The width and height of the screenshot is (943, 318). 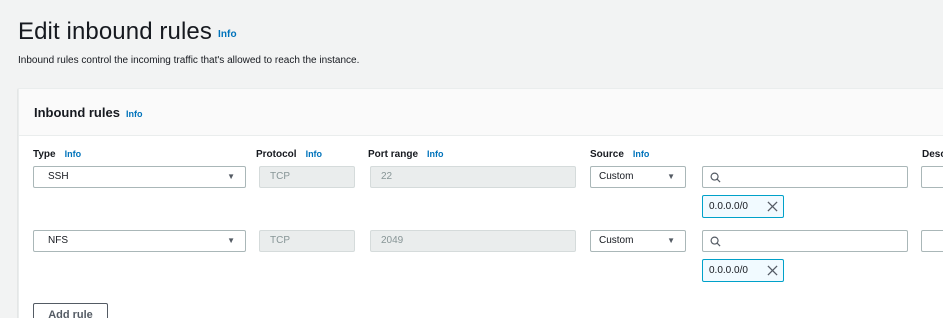 I want to click on rule-1-type-value: SSH, so click(x=58, y=176).